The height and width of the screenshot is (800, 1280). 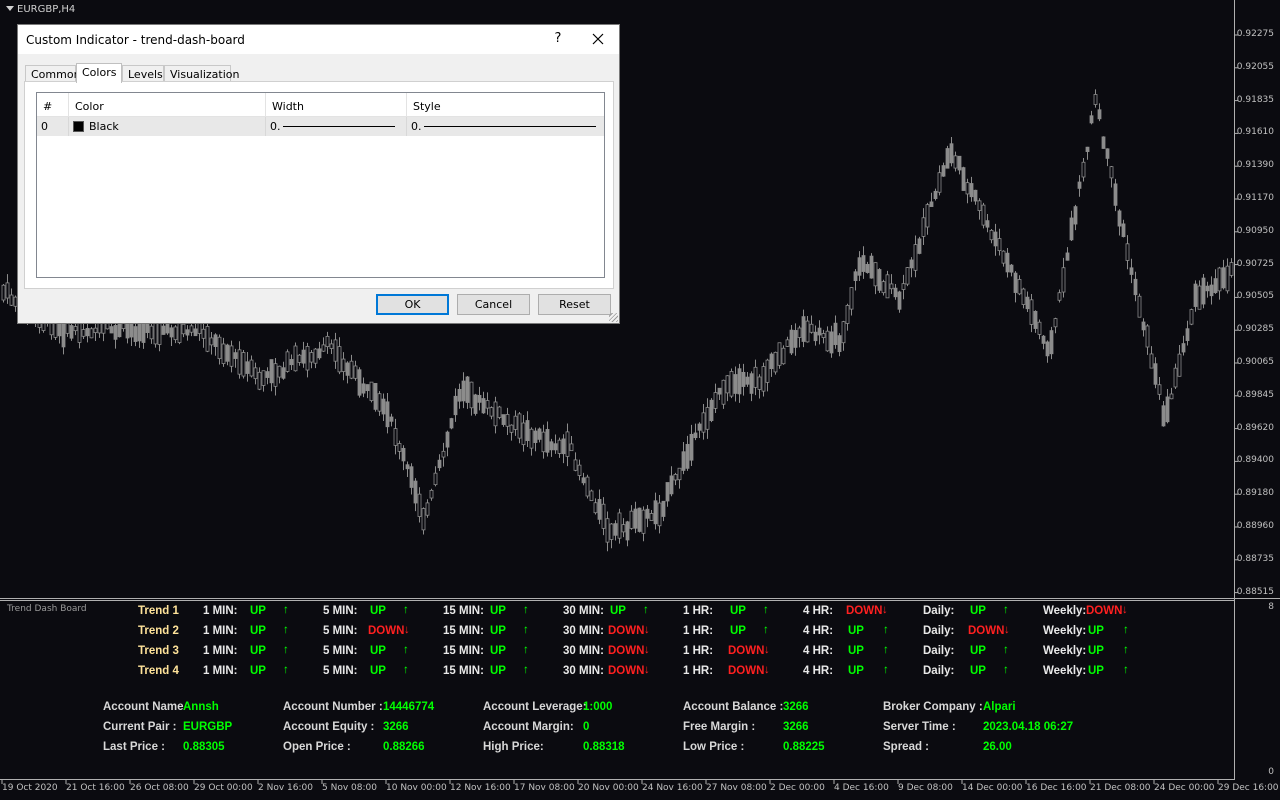 What do you see at coordinates (318, 39) in the screenshot?
I see `dialog-titlebar: Custom Indicator - trend-dash-board ?` at bounding box center [318, 39].